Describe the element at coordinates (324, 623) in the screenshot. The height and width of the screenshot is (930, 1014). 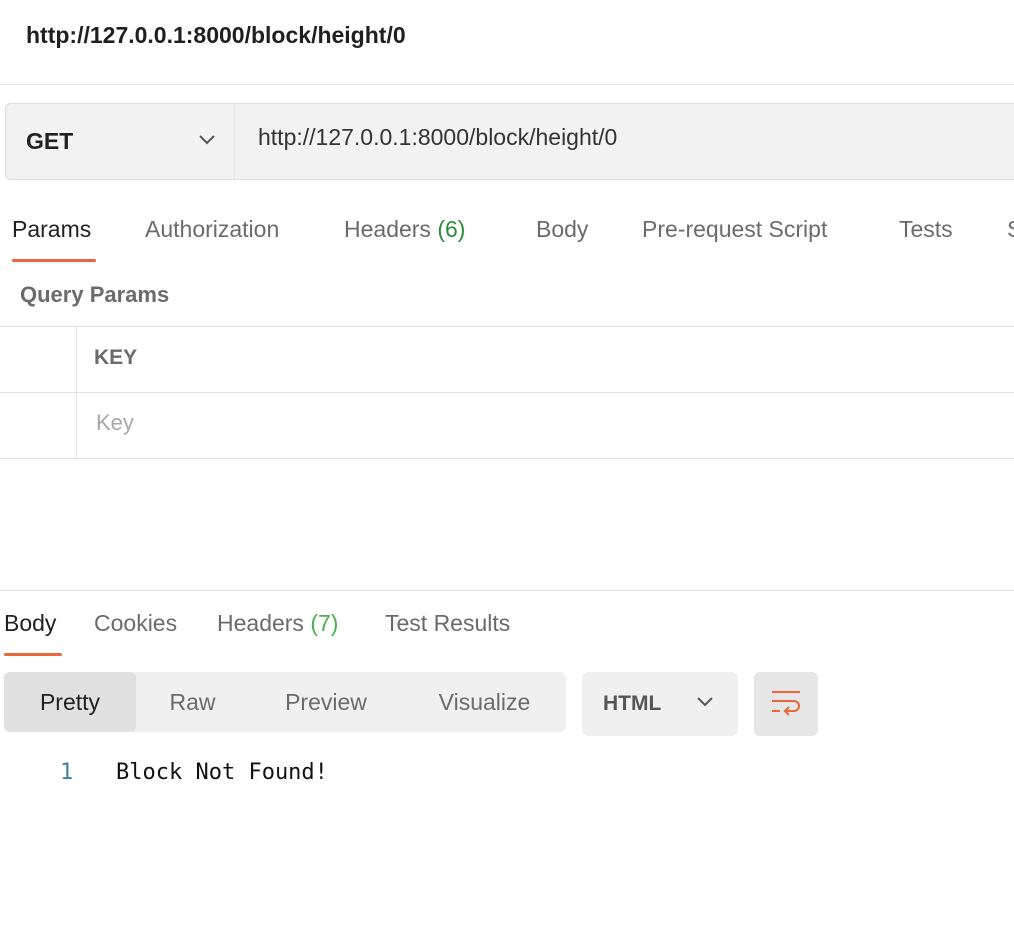
I see `headers-count: (7)` at that location.